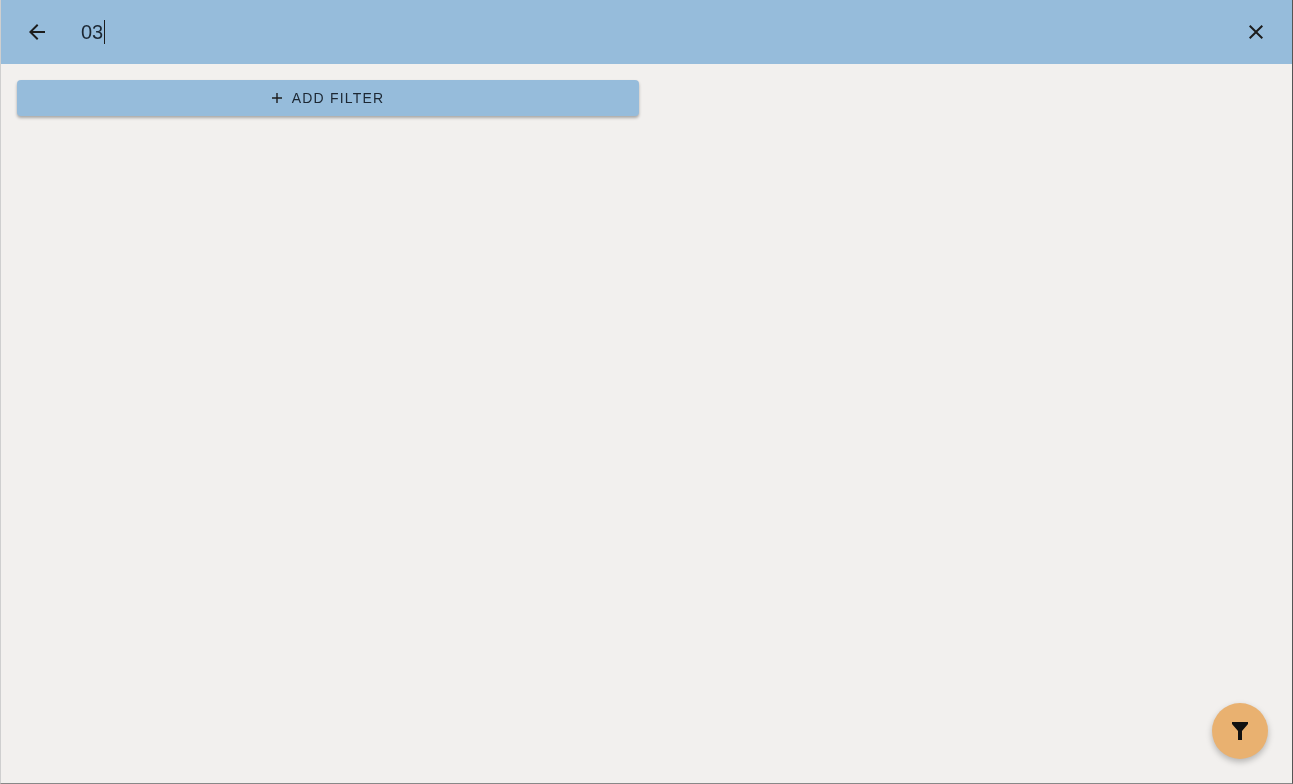  What do you see at coordinates (1256, 32) in the screenshot?
I see `close-icon` at bounding box center [1256, 32].